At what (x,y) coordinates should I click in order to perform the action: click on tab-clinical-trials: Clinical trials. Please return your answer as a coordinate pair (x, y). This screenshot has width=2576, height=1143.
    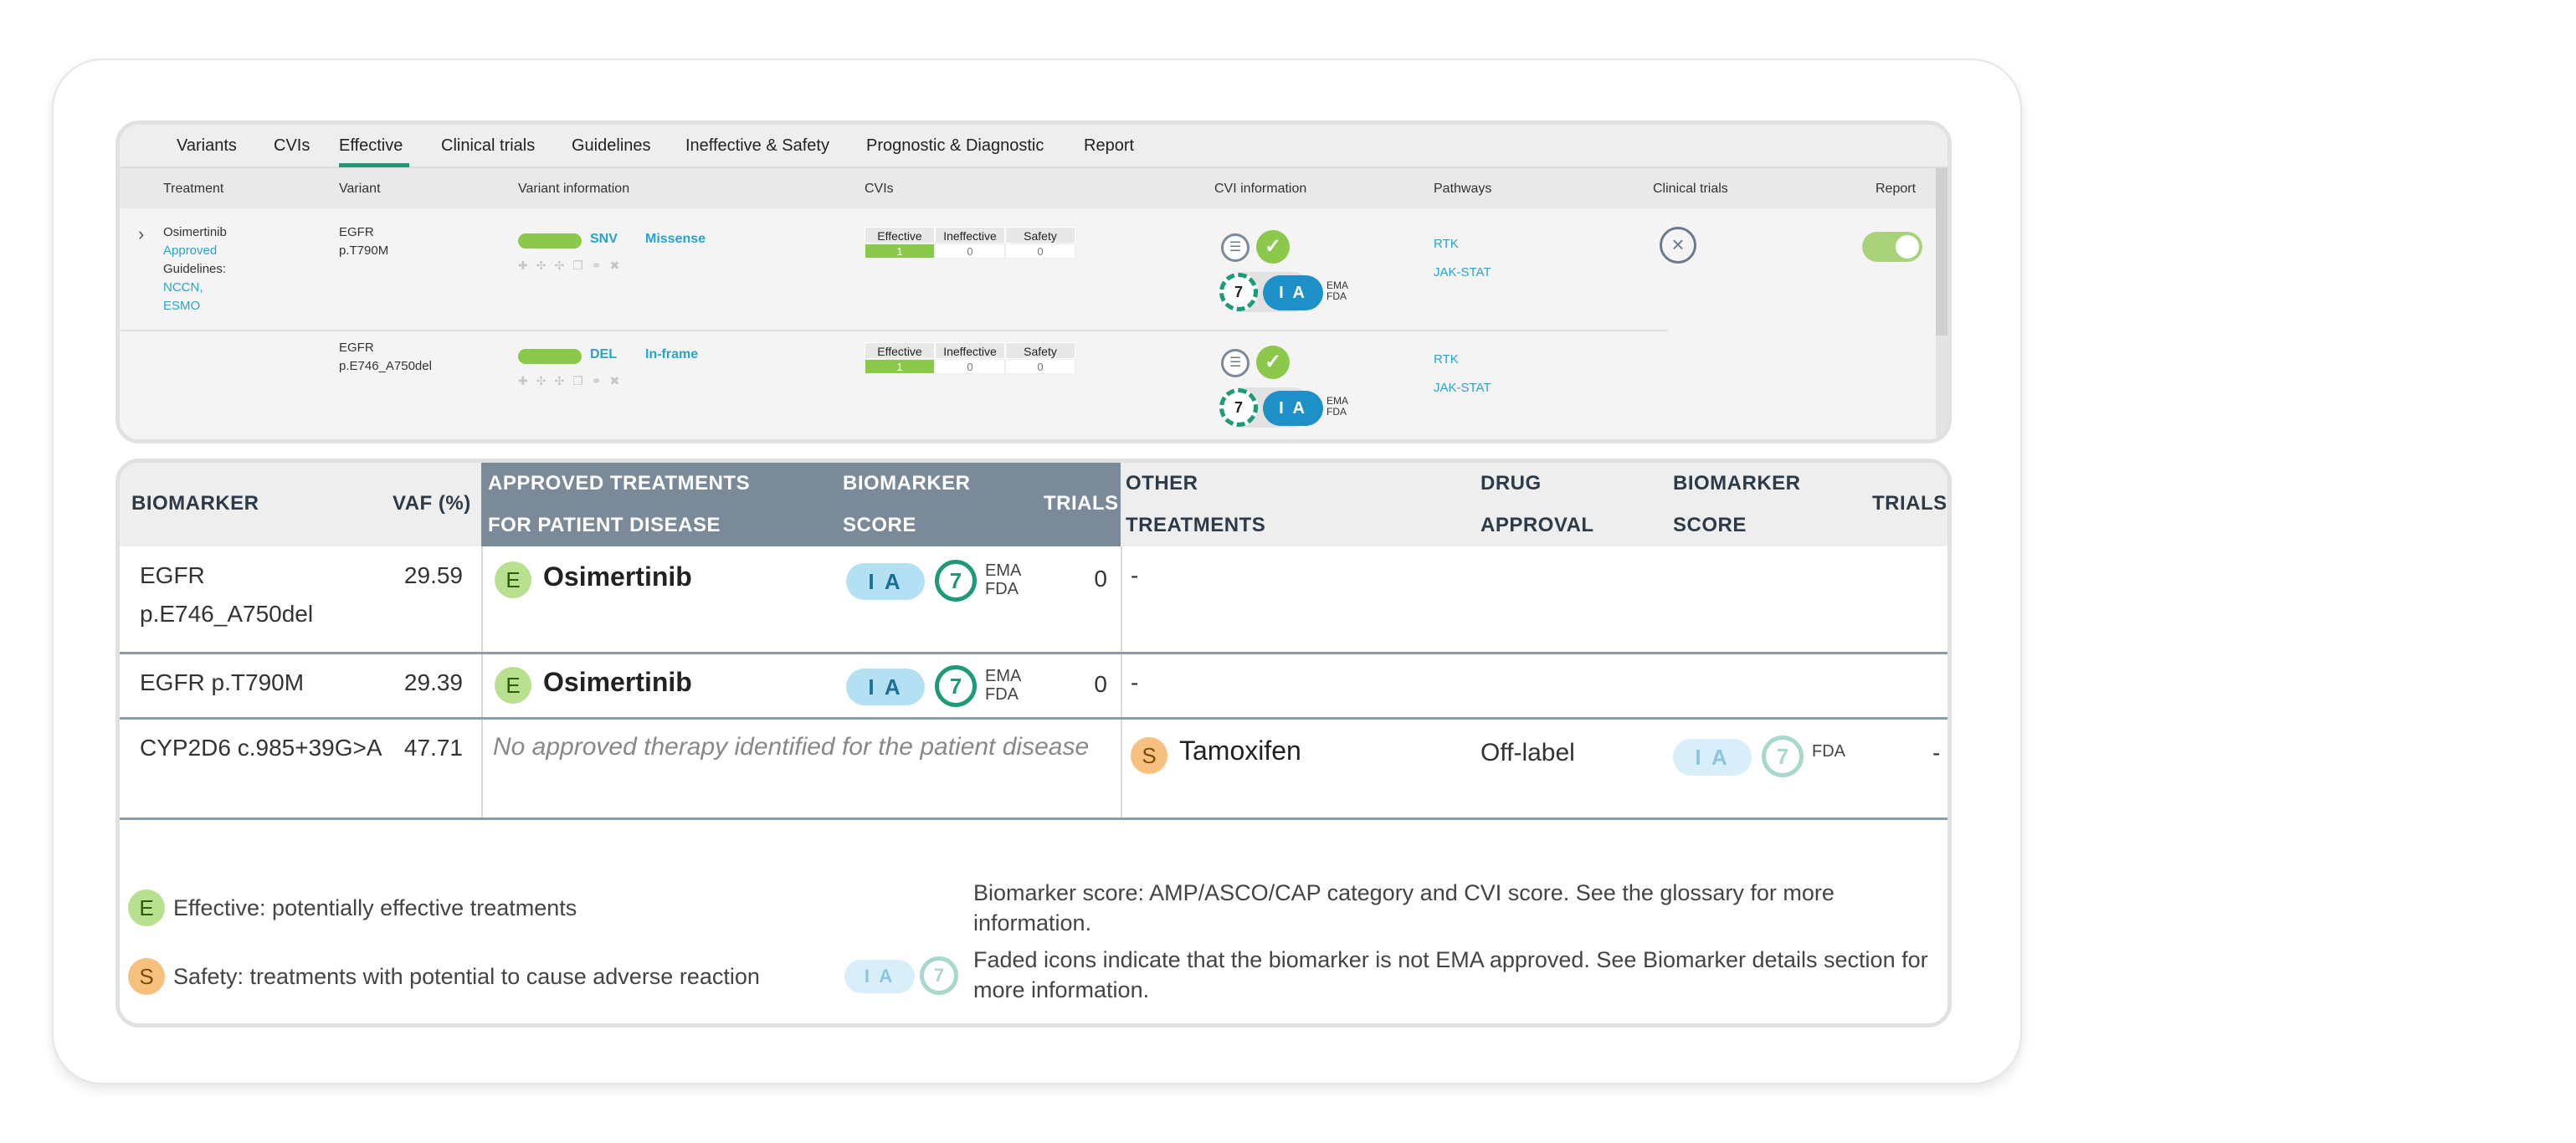
    Looking at the image, I should click on (488, 146).